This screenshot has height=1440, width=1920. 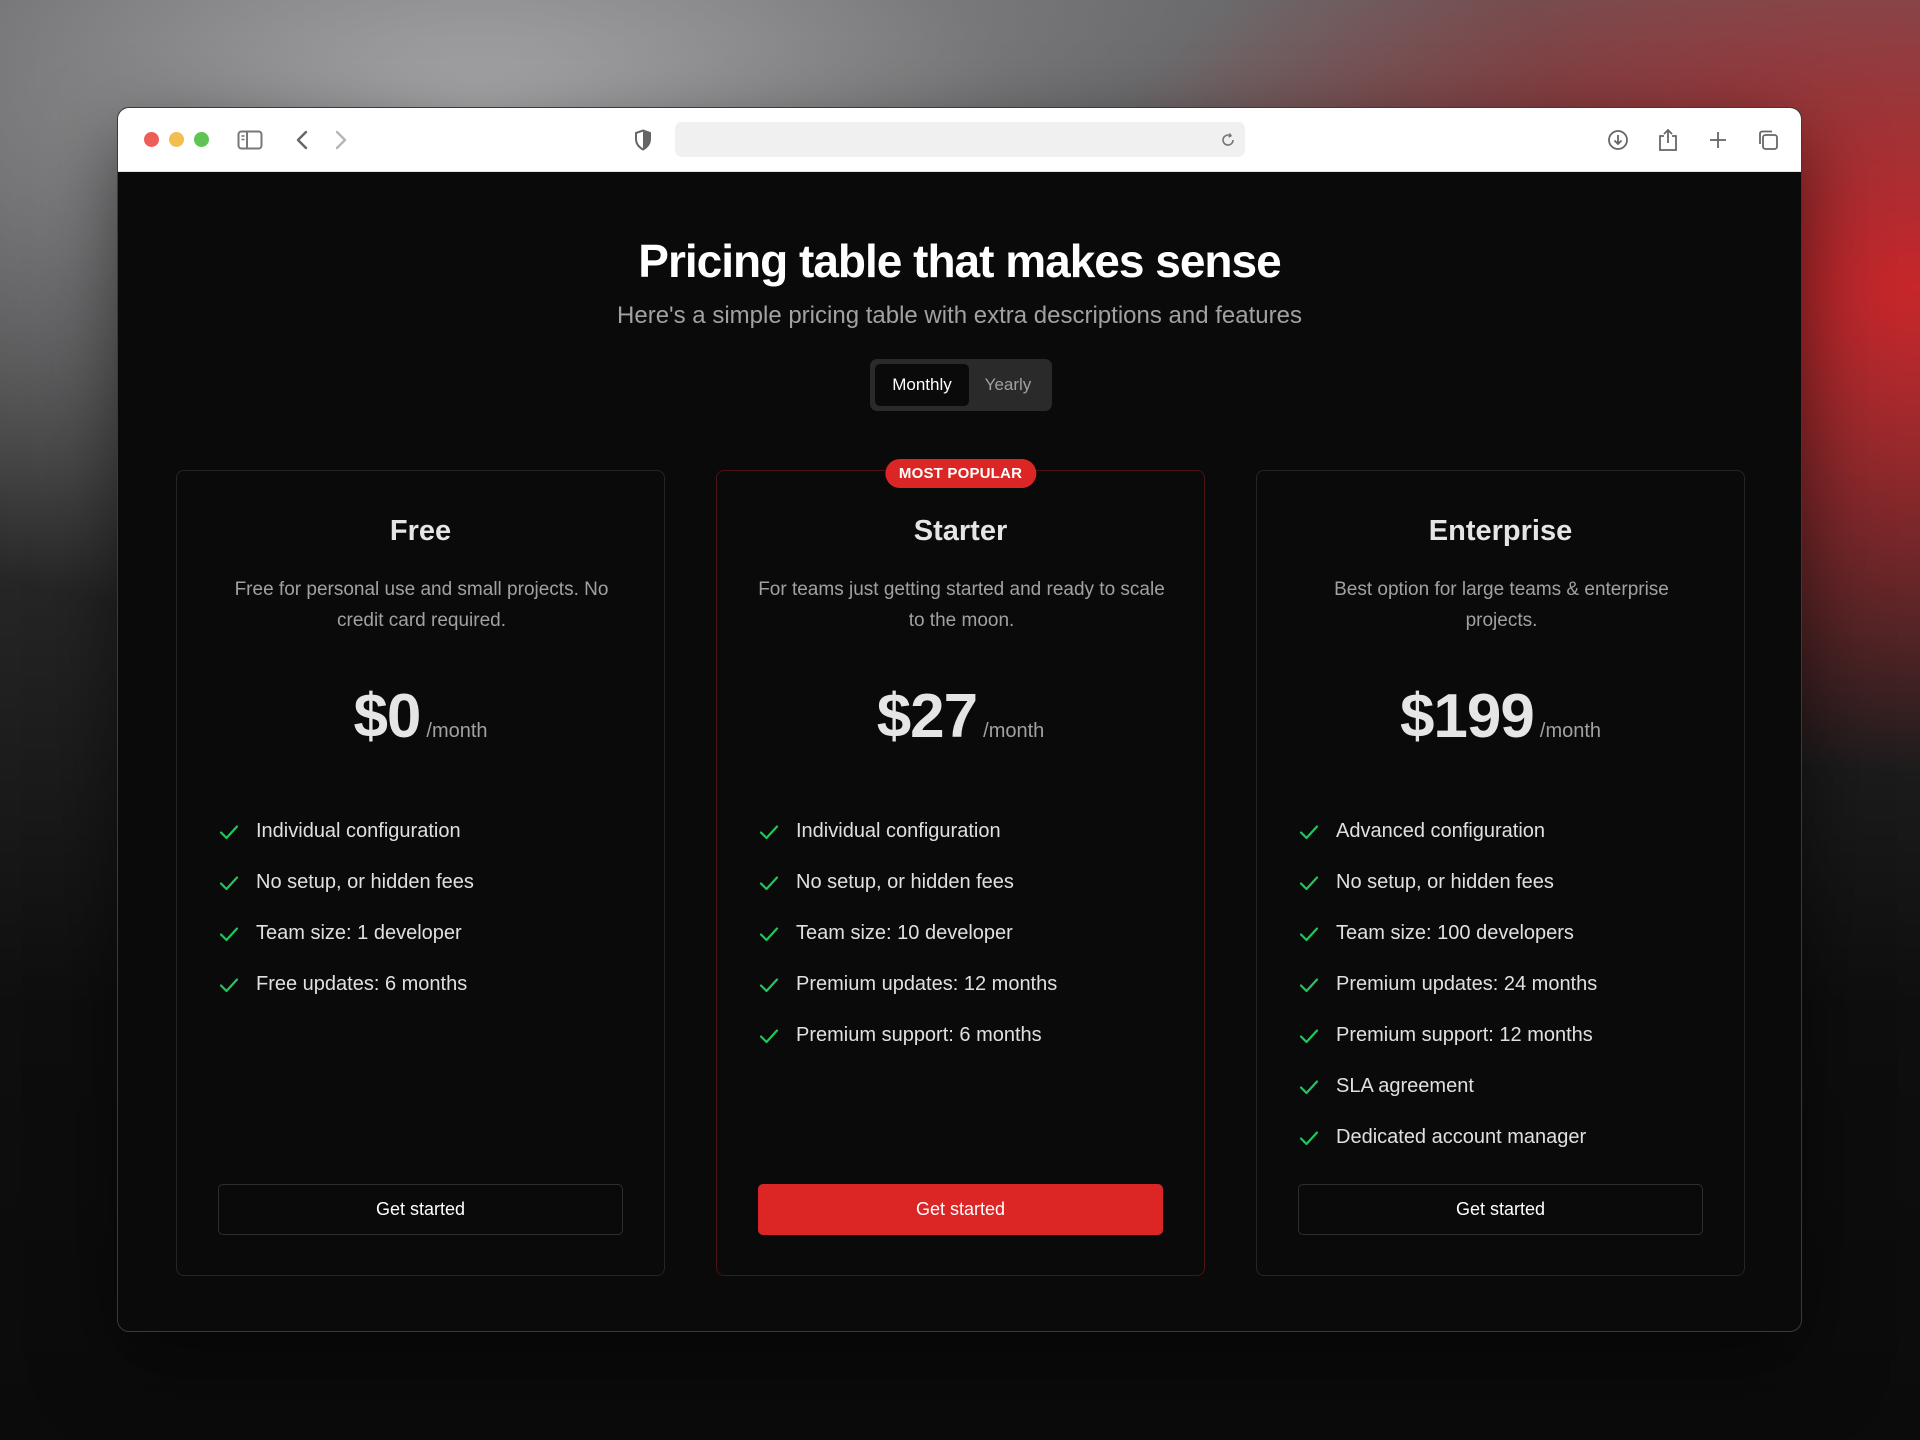 I want to click on feature-item: Premium updates: 24 months, so click(x=1448, y=984).